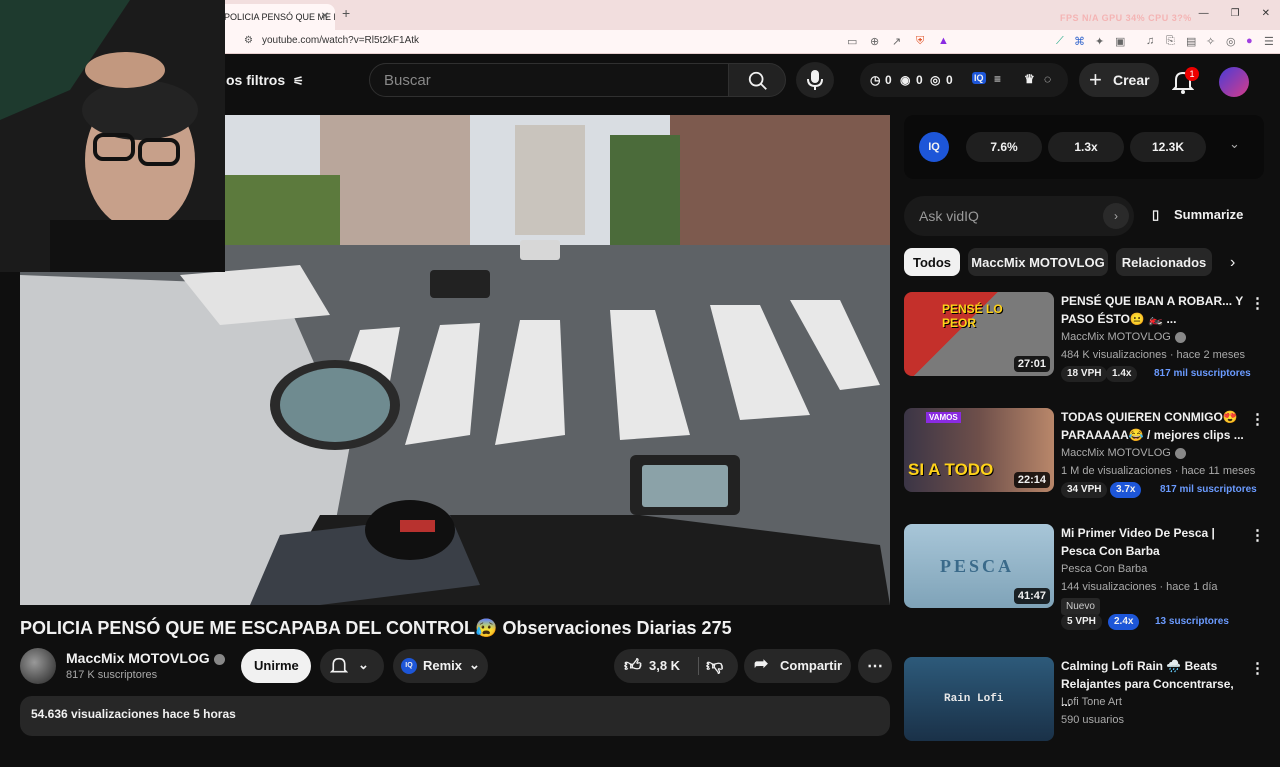  Describe the element at coordinates (874, 41) in the screenshot. I see `zoom-icon: ⊕` at that location.